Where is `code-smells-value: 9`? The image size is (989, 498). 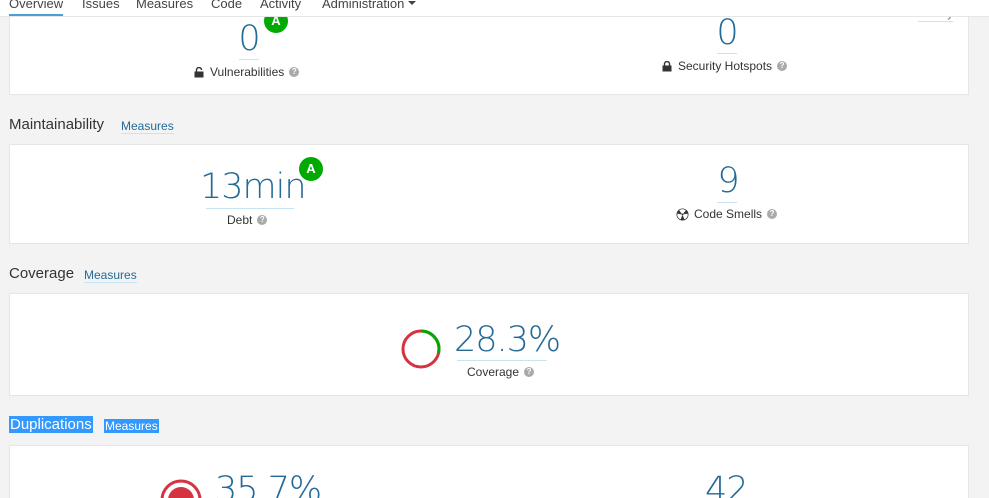
code-smells-value: 9 is located at coordinates (728, 181).